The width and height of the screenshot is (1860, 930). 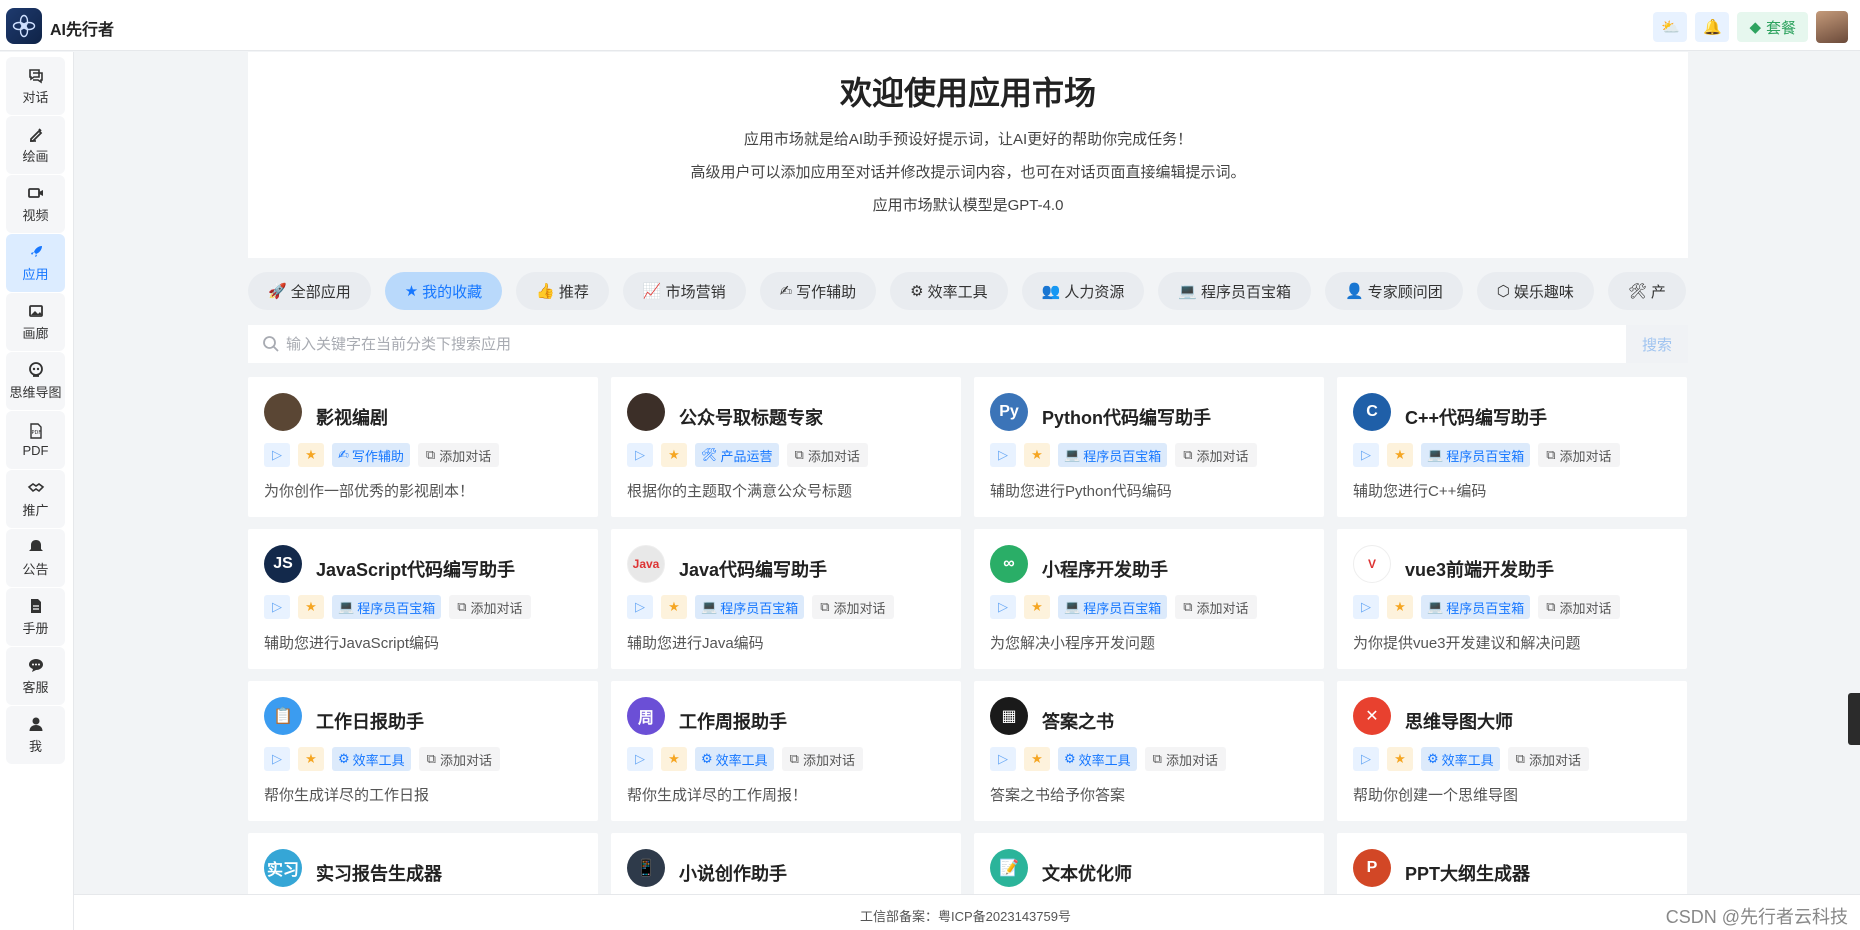 I want to click on category-tab: 👥 人力资源, so click(x=1083, y=291).